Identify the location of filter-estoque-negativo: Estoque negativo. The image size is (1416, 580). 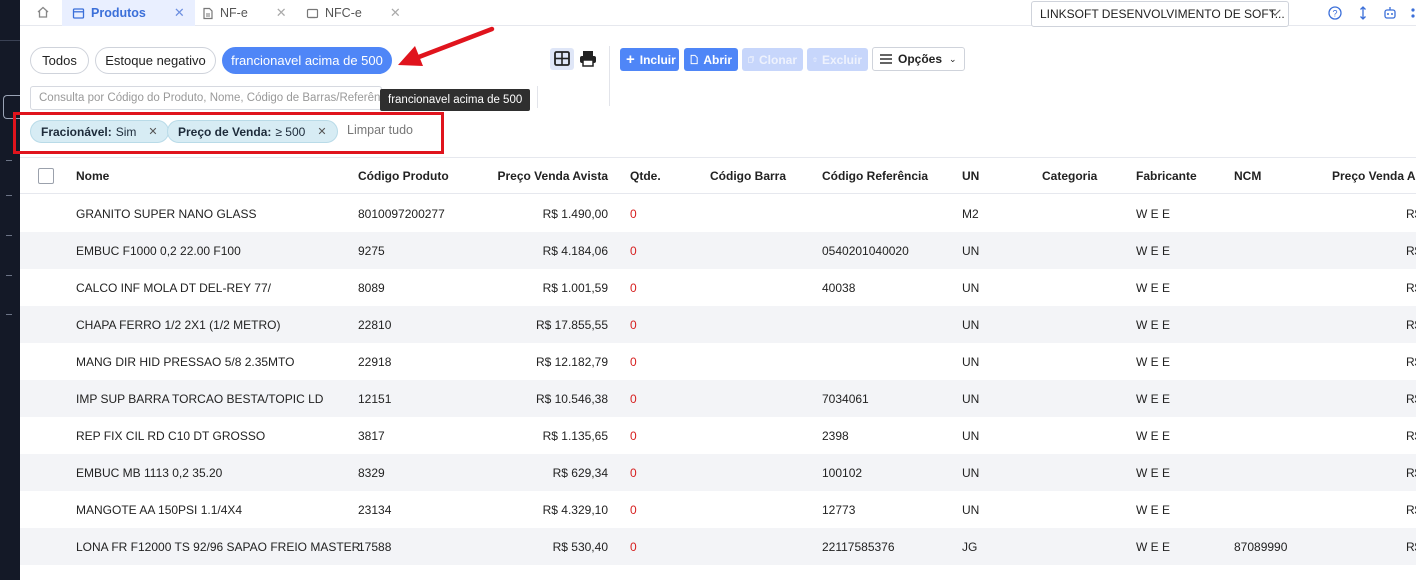
(155, 60).